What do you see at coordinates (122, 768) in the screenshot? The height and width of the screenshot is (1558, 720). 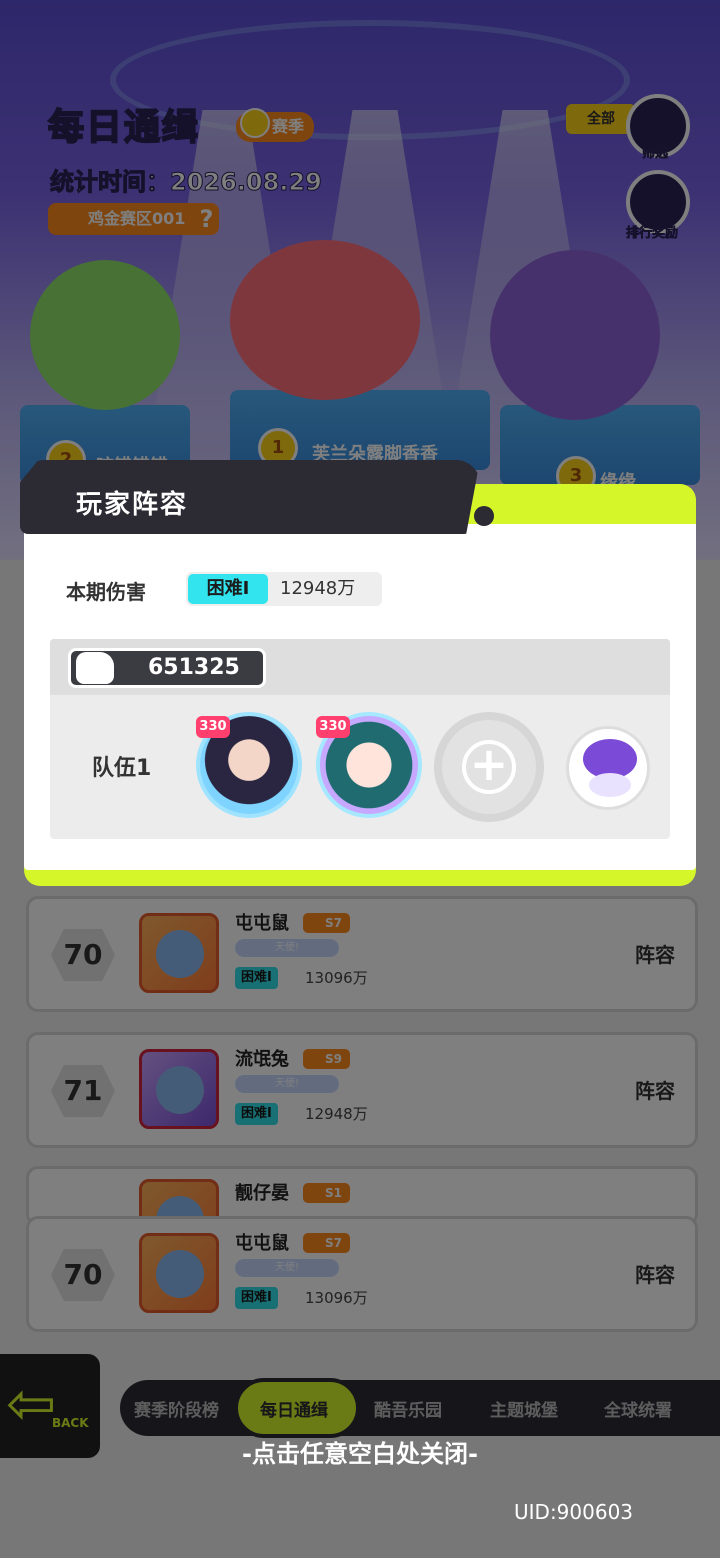 I see `team-label: 队伍1` at bounding box center [122, 768].